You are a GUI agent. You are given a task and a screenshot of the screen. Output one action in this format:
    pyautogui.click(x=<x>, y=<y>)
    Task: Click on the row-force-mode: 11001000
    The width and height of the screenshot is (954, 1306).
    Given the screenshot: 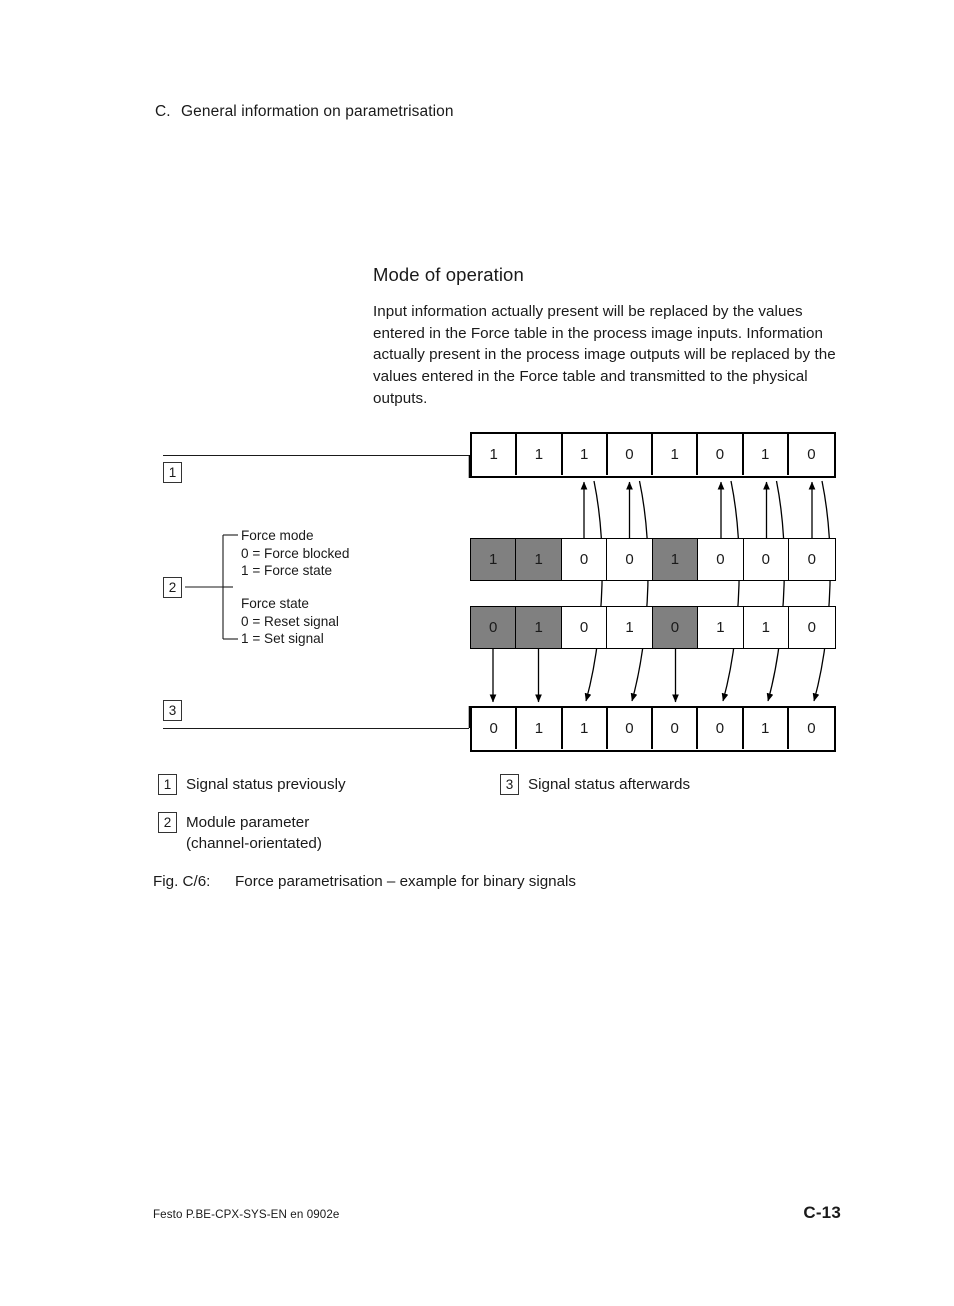 What is the action you would take?
    pyautogui.click(x=653, y=559)
    